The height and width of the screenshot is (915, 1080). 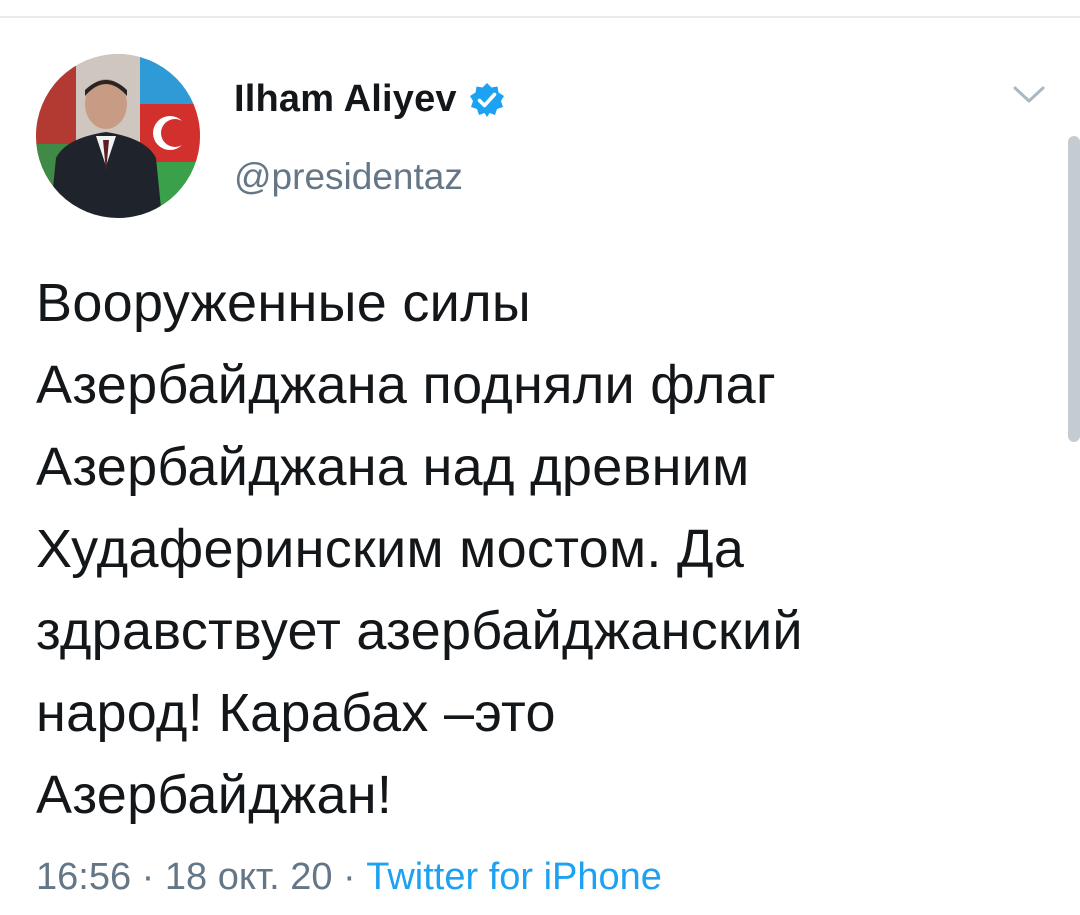 I want to click on avatar-photo, so click(x=118, y=136).